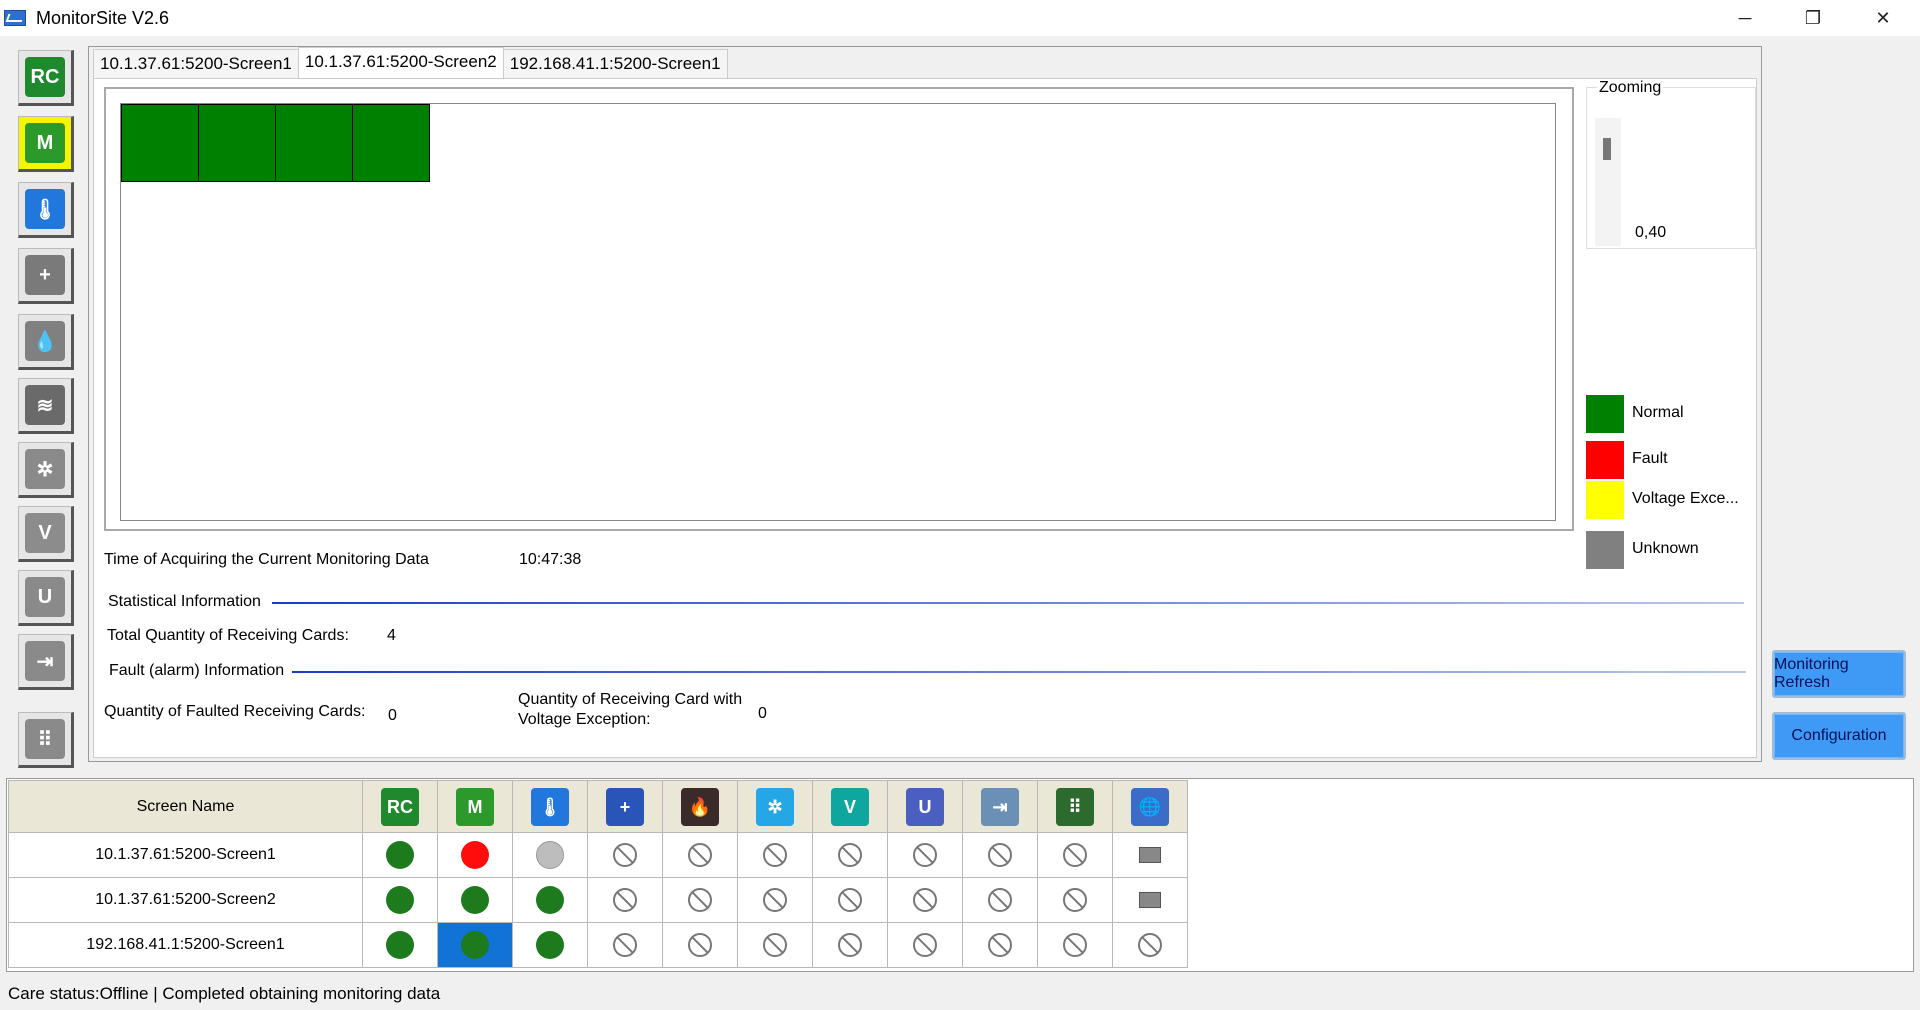  What do you see at coordinates (1813, 18) in the screenshot?
I see `maximize-button: ❐` at bounding box center [1813, 18].